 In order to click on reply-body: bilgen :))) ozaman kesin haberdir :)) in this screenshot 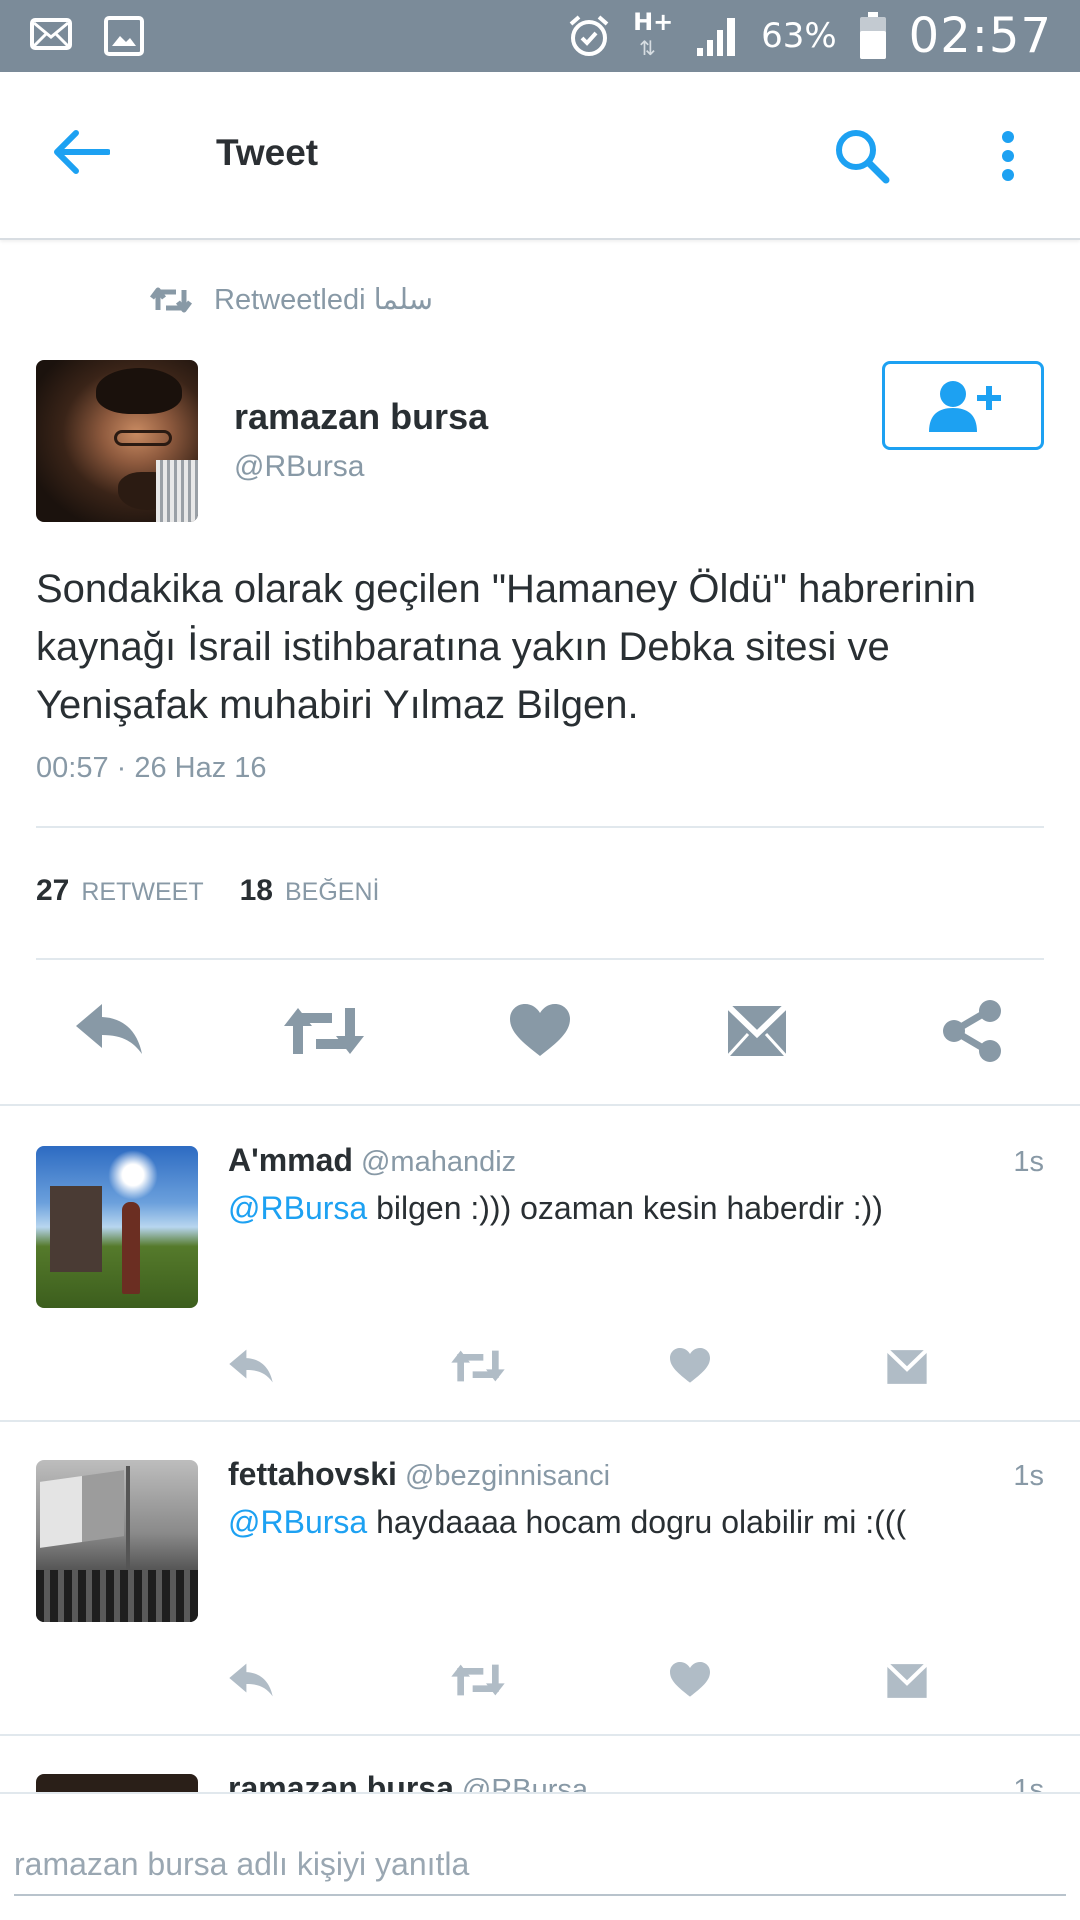, I will do `click(625, 1208)`.